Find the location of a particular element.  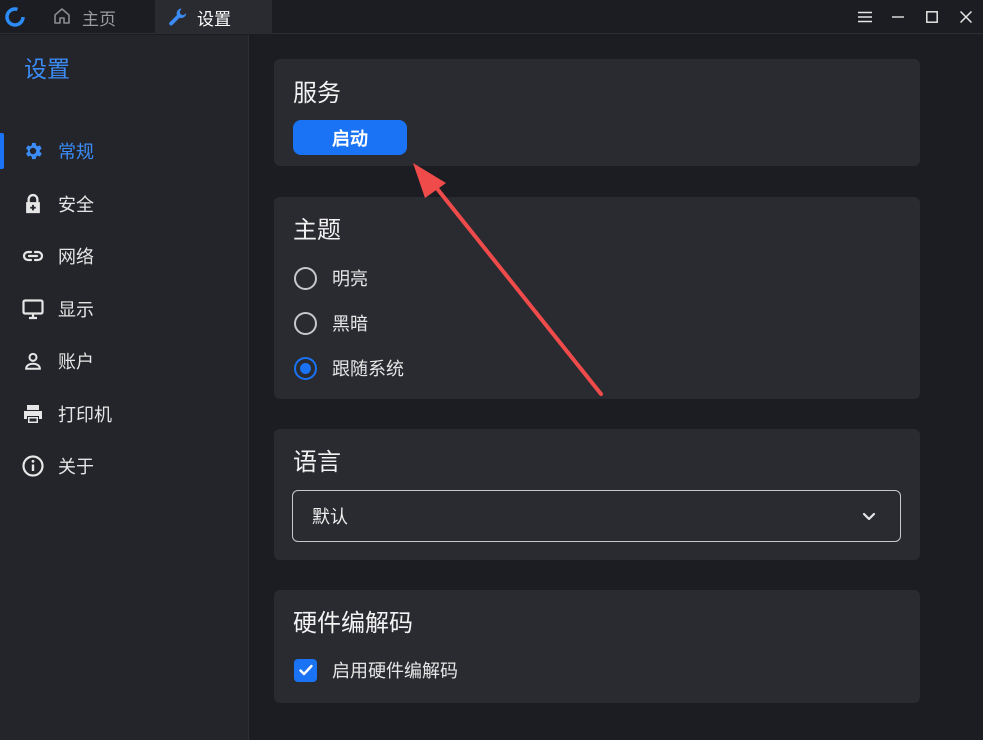

lock-icon is located at coordinates (33, 204).